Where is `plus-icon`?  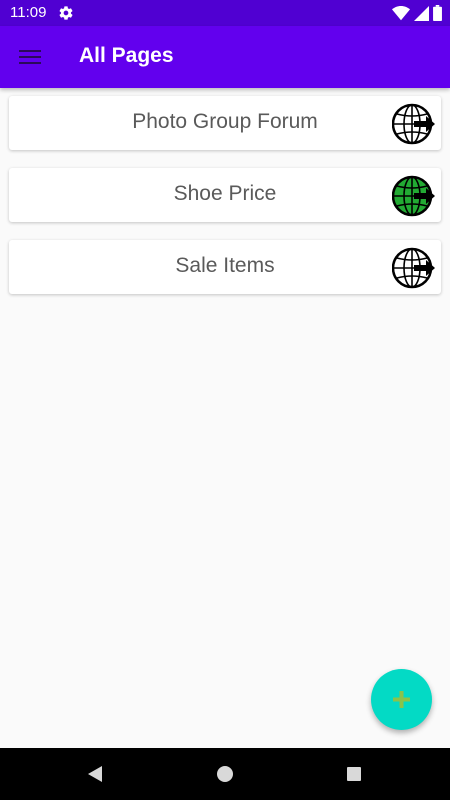 plus-icon is located at coordinates (401, 699).